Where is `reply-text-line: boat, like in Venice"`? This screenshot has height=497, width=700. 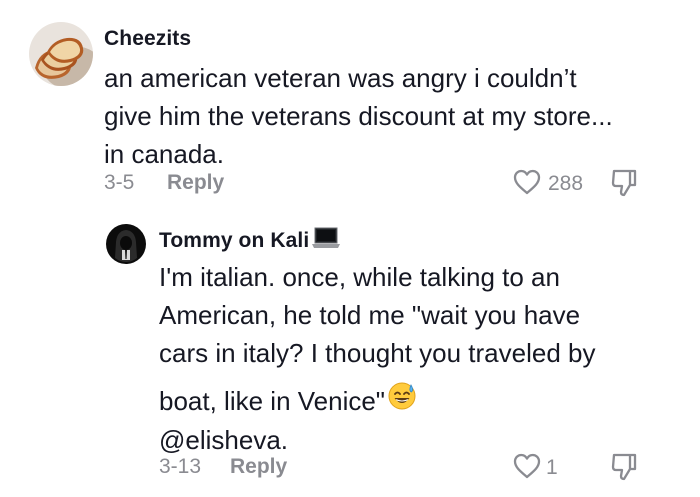
reply-text-line: boat, like in Venice" is located at coordinates (272, 401).